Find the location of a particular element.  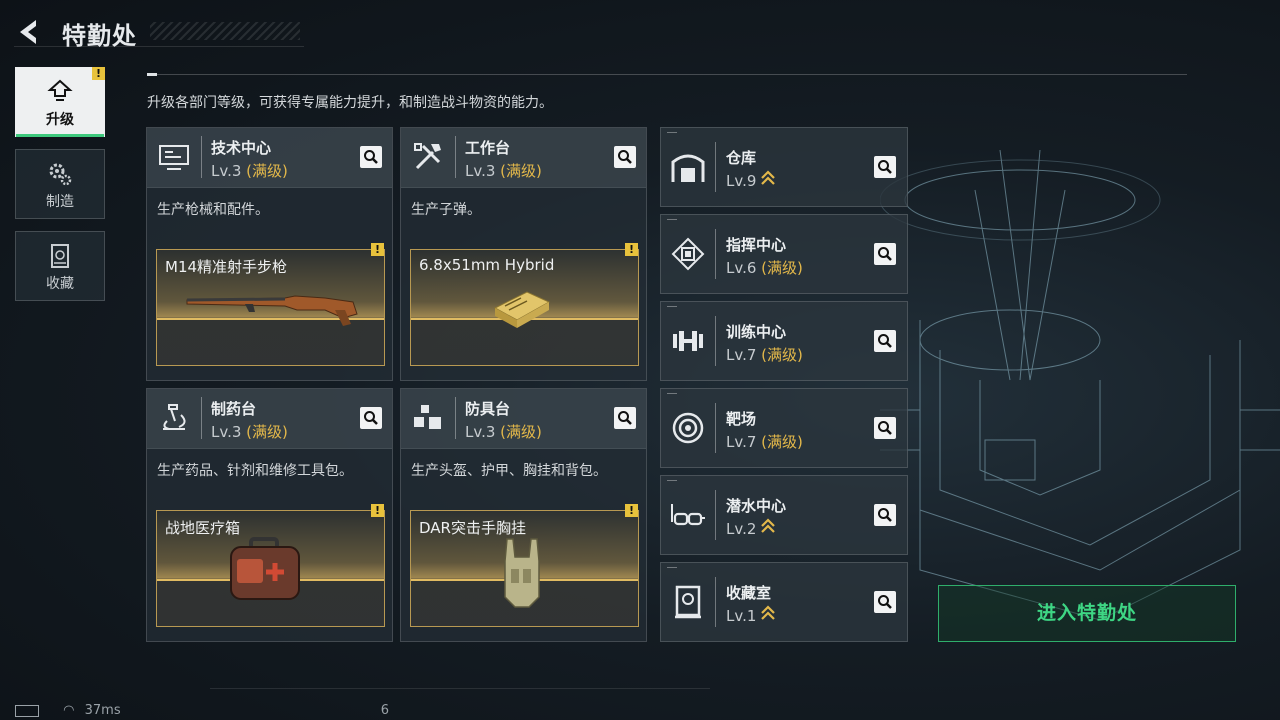

facility-level: Lv.9 is located at coordinates (750, 180).